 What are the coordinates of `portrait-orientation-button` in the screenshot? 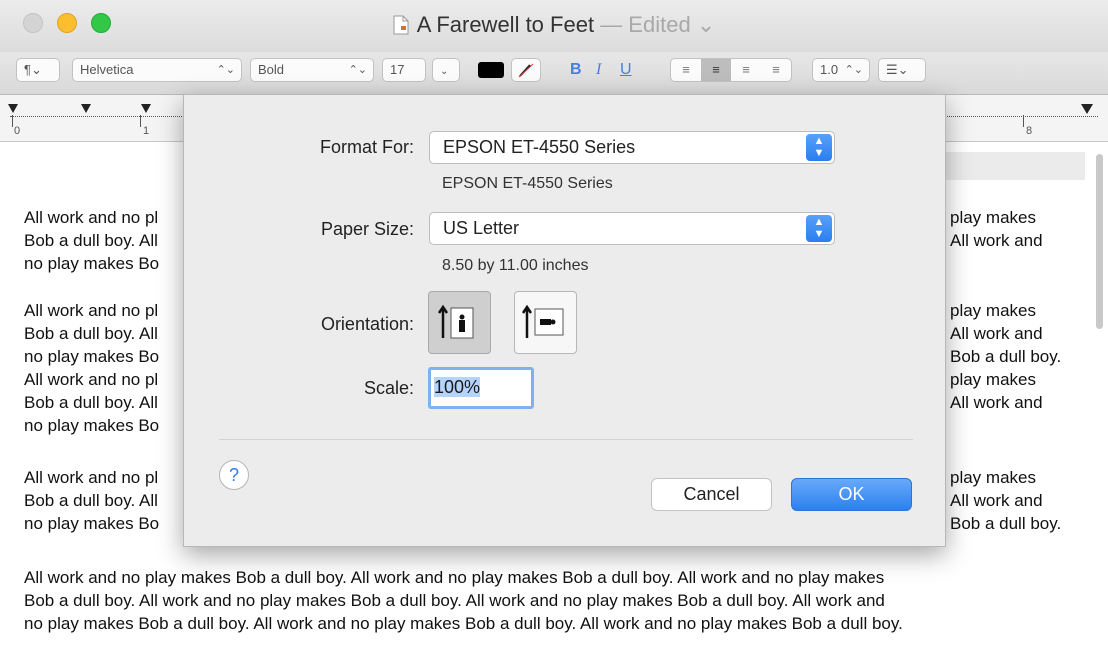 It's located at (459, 322).